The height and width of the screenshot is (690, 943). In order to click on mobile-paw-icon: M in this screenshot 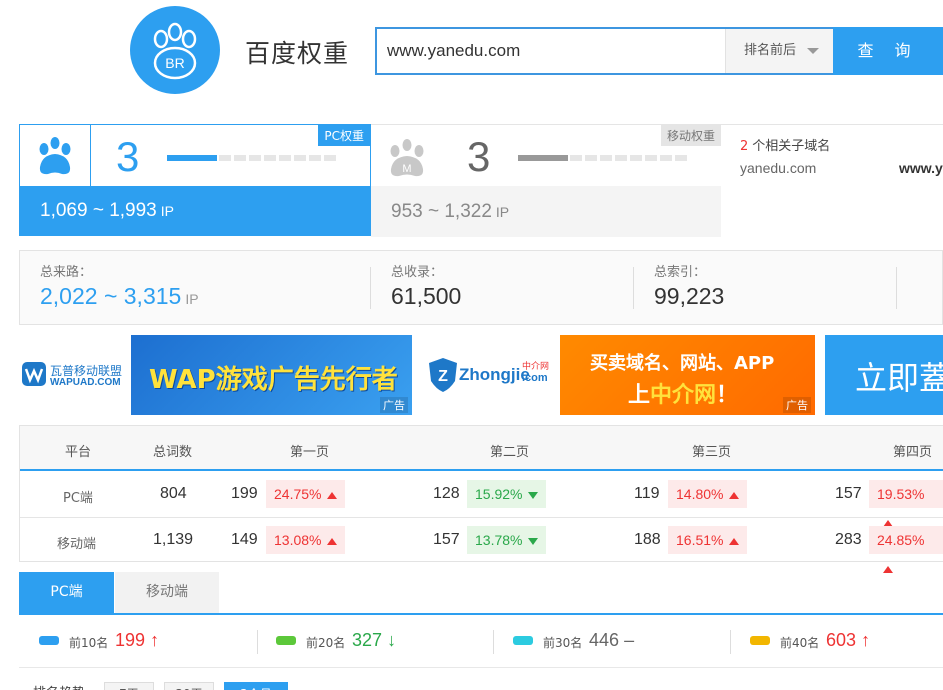, I will do `click(407, 158)`.